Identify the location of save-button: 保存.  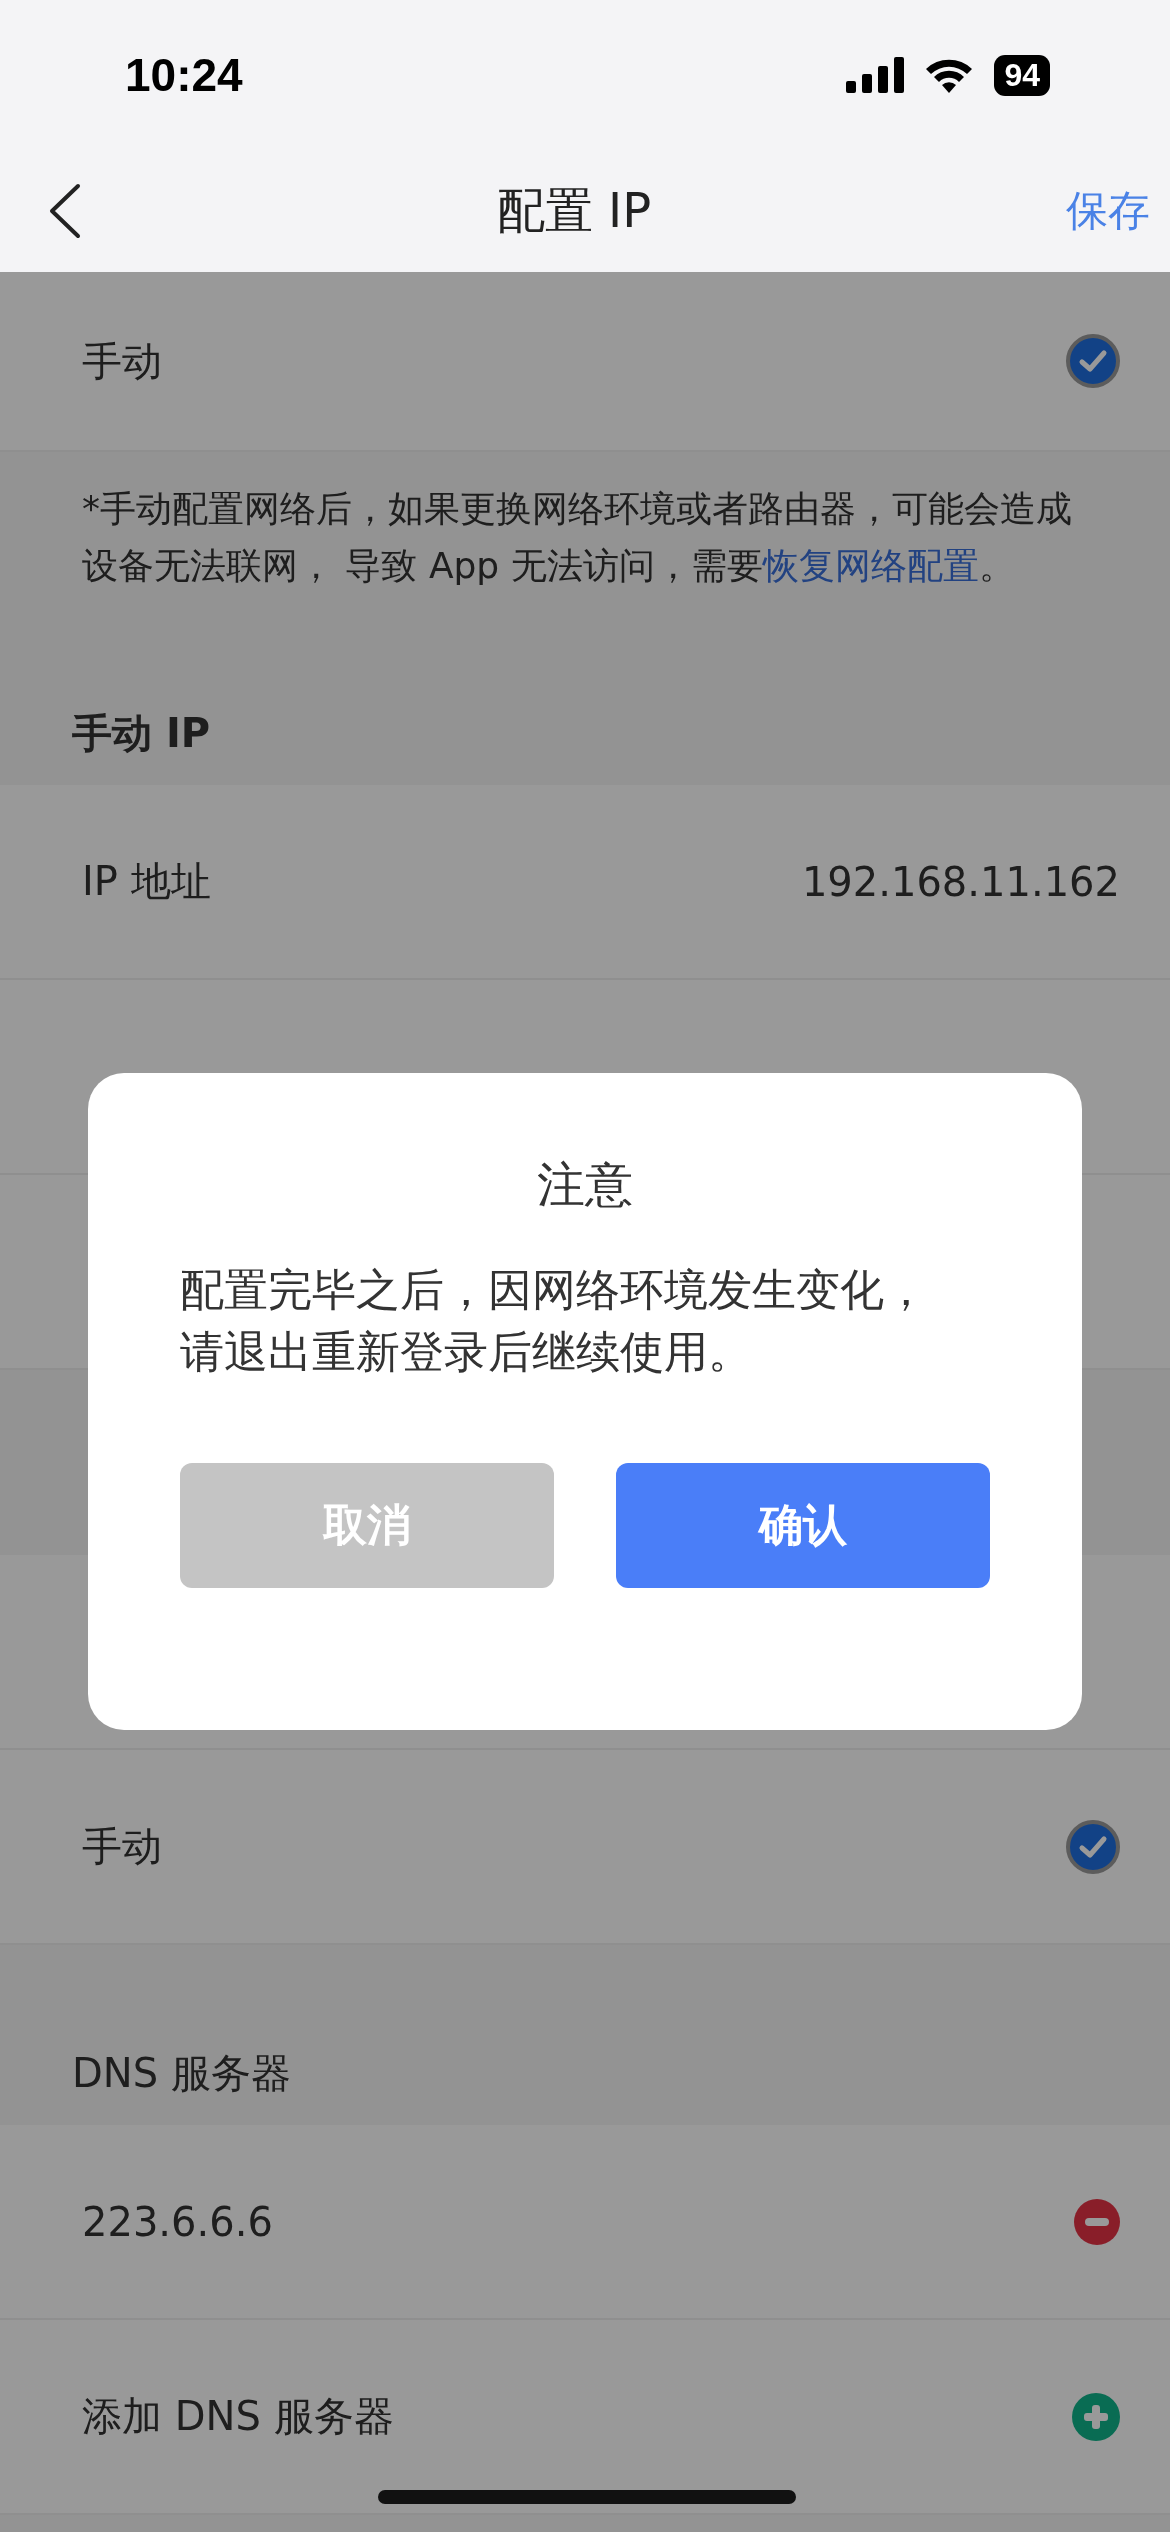
(1108, 211).